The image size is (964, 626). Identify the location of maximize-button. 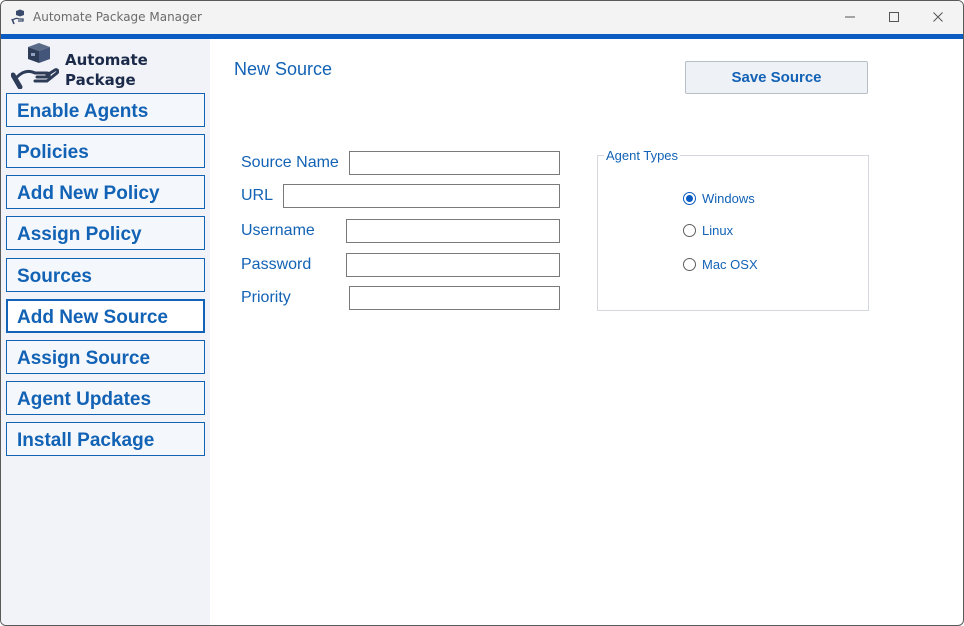
(894, 17).